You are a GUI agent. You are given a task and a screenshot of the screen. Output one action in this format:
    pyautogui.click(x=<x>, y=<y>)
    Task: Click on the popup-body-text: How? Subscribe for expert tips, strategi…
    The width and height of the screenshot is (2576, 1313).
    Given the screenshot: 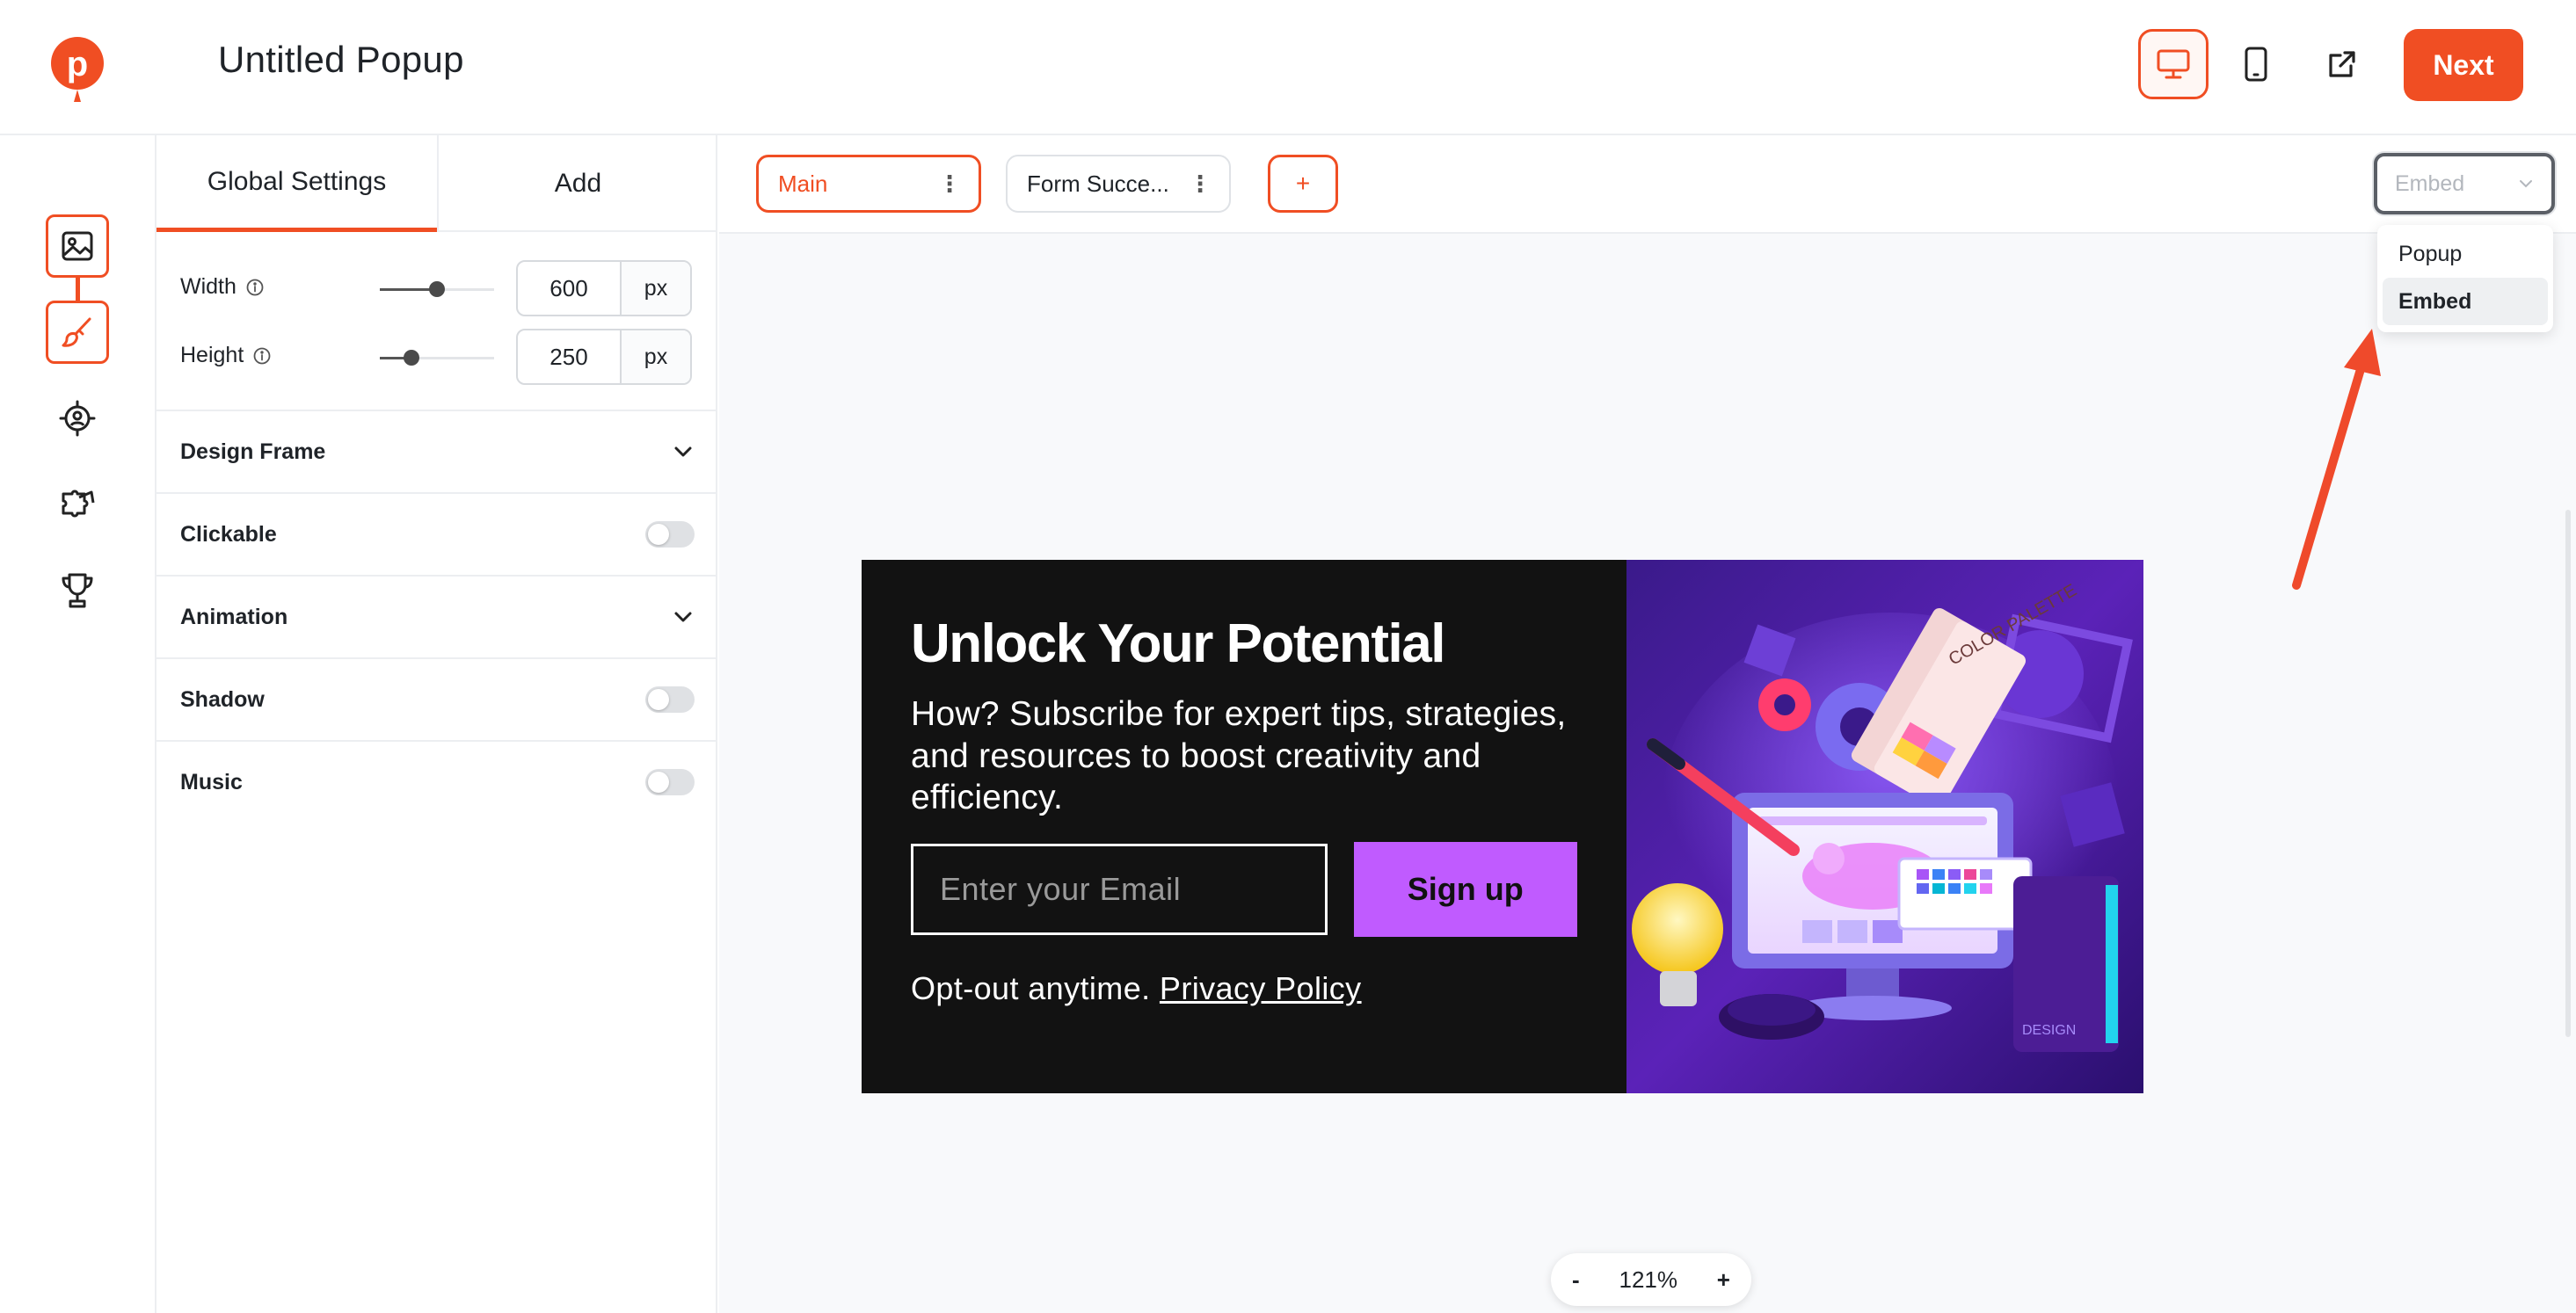 What is the action you would take?
    pyautogui.click(x=1244, y=756)
    